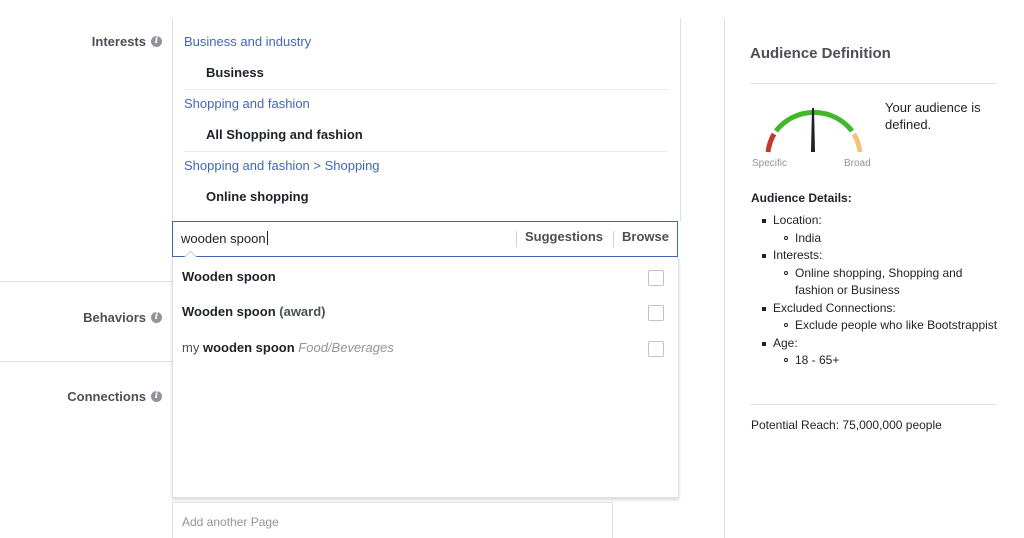 This screenshot has height=538, width=1024. Describe the element at coordinates (282, 165) in the screenshot. I see `interest-category-link: Shopping and fashion > Shopping` at that location.